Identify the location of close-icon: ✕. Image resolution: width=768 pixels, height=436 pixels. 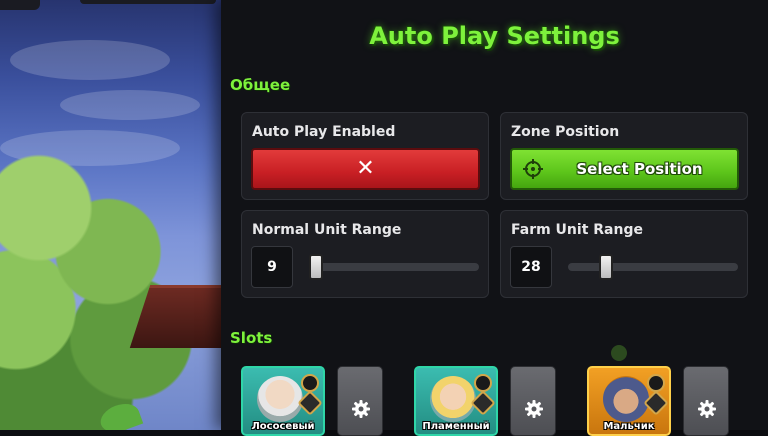
(365, 168).